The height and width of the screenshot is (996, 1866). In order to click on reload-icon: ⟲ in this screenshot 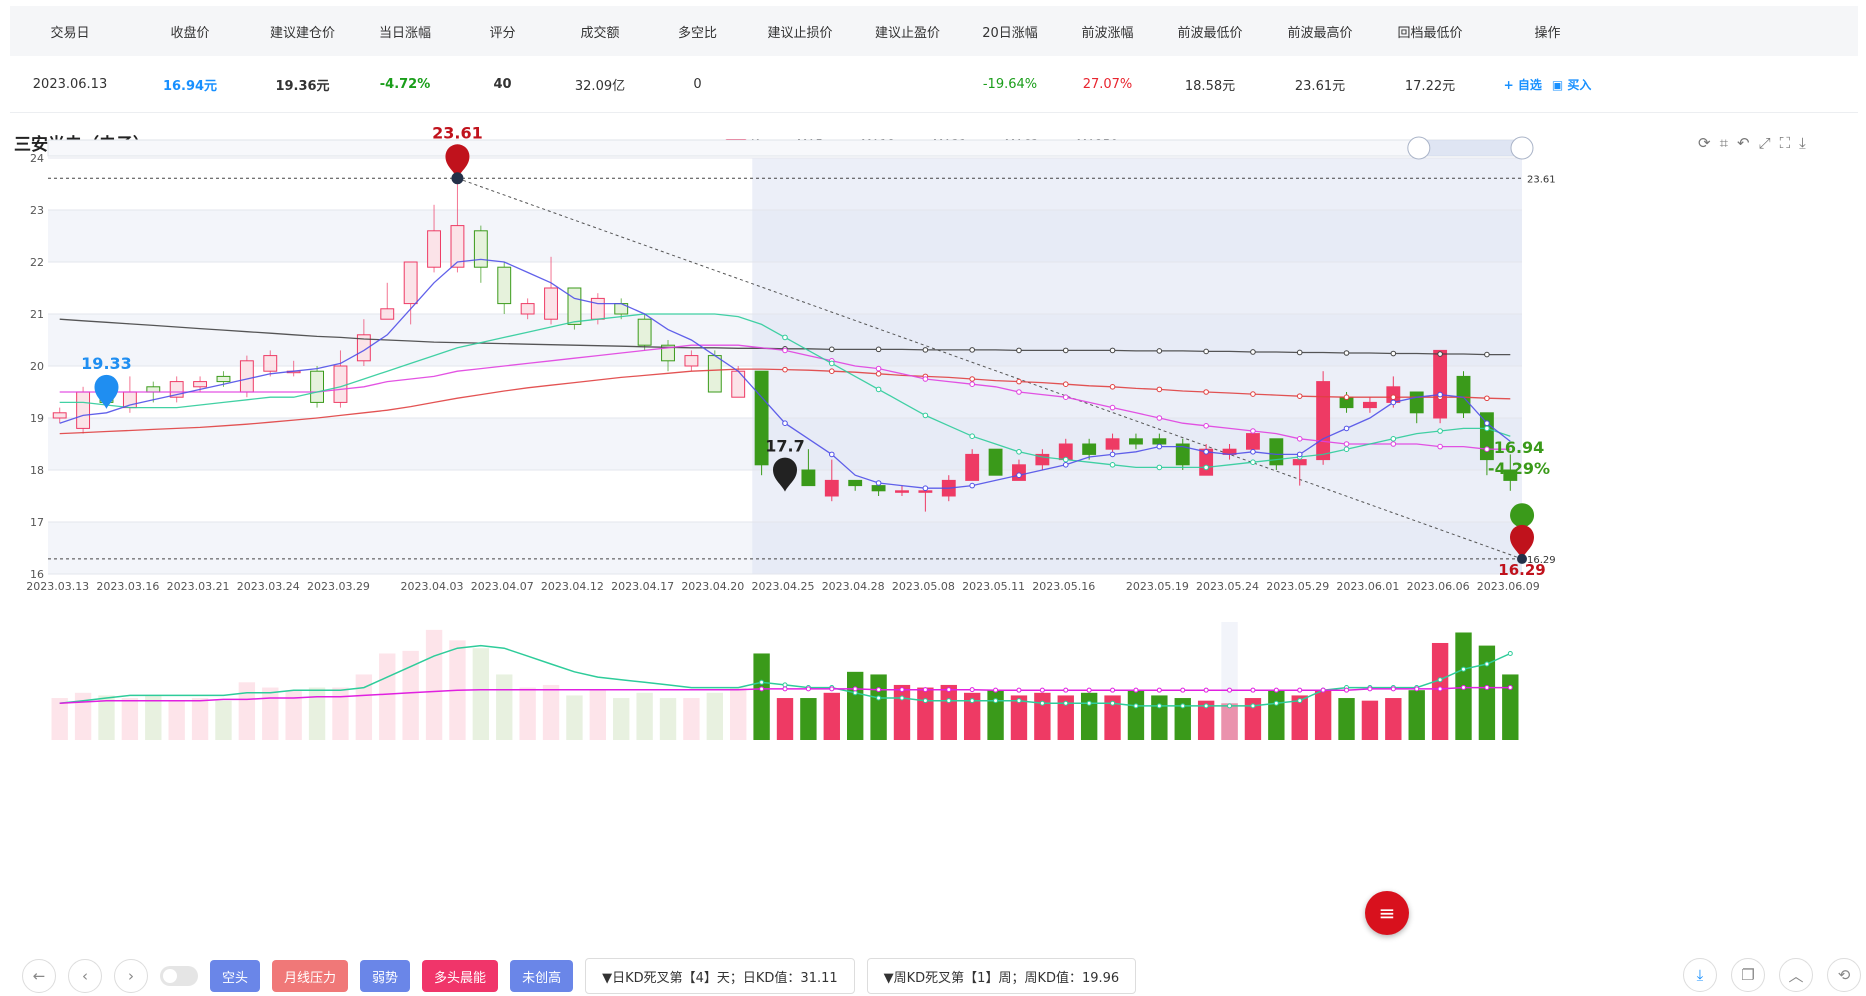, I will do `click(1844, 975)`.